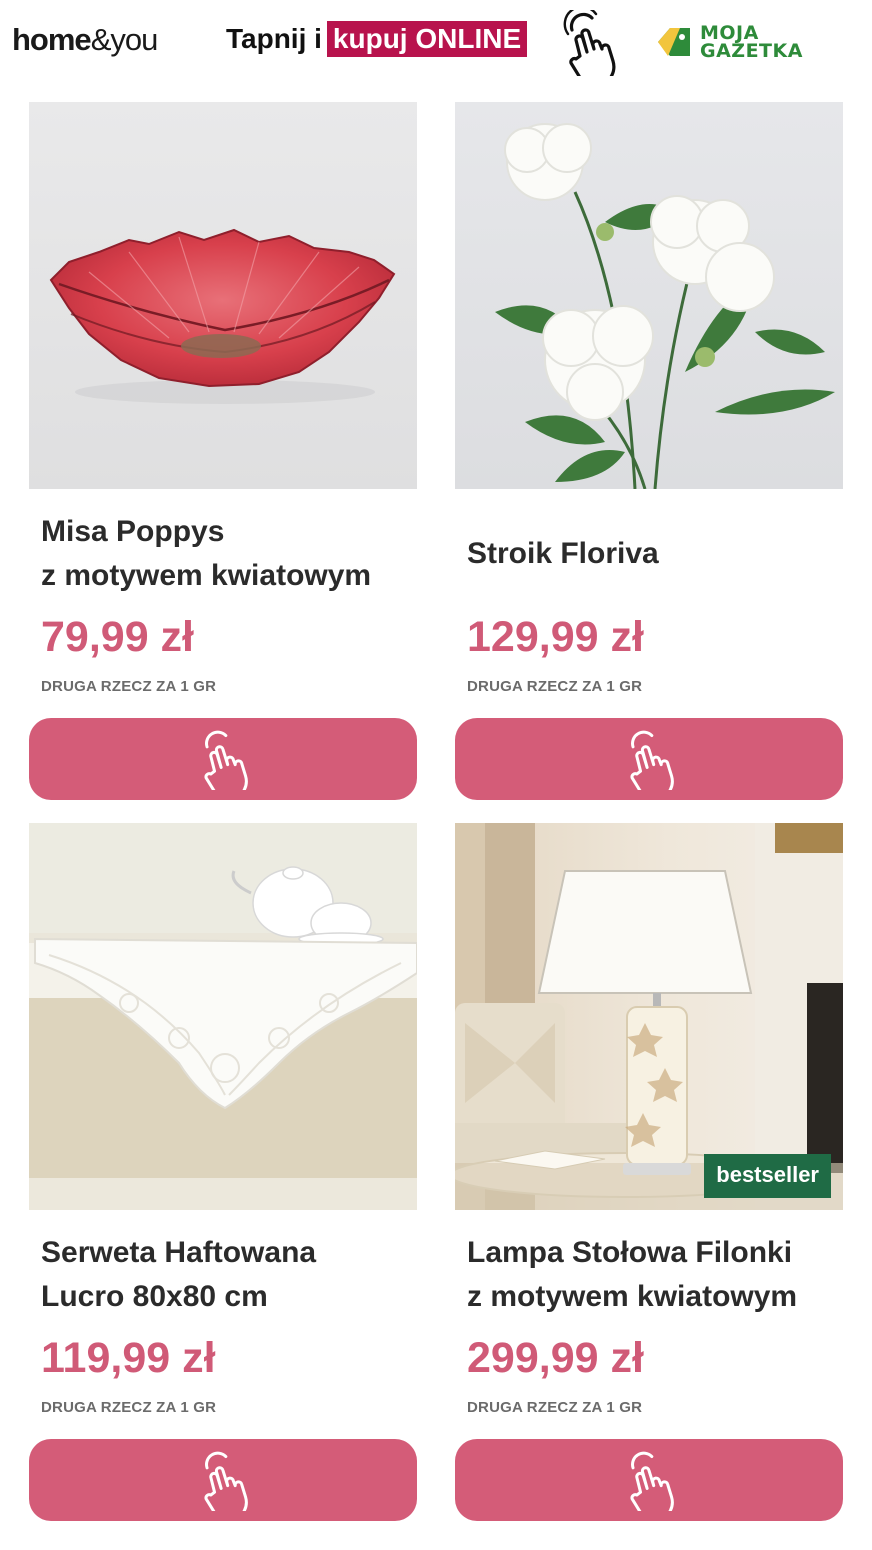  What do you see at coordinates (674, 42) in the screenshot?
I see `price-tag-icon` at bounding box center [674, 42].